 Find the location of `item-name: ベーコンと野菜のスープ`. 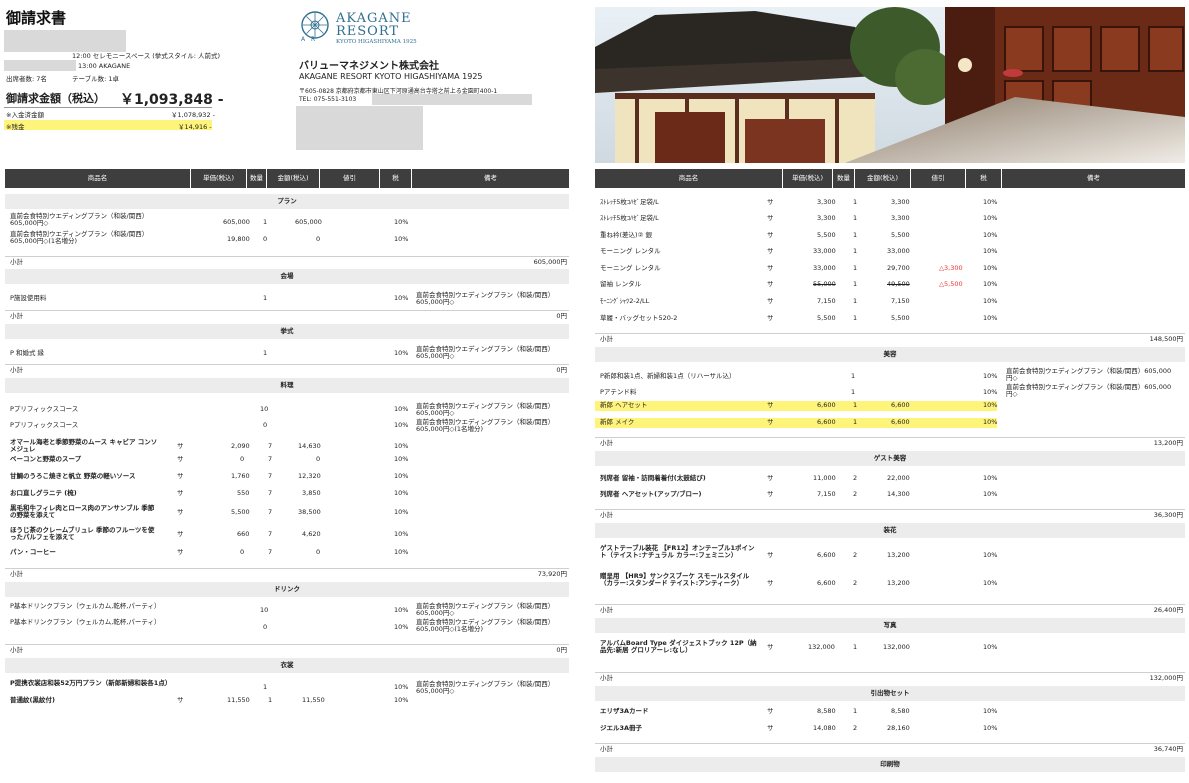

item-name: ベーコンと野菜のスープ is located at coordinates (46, 459).